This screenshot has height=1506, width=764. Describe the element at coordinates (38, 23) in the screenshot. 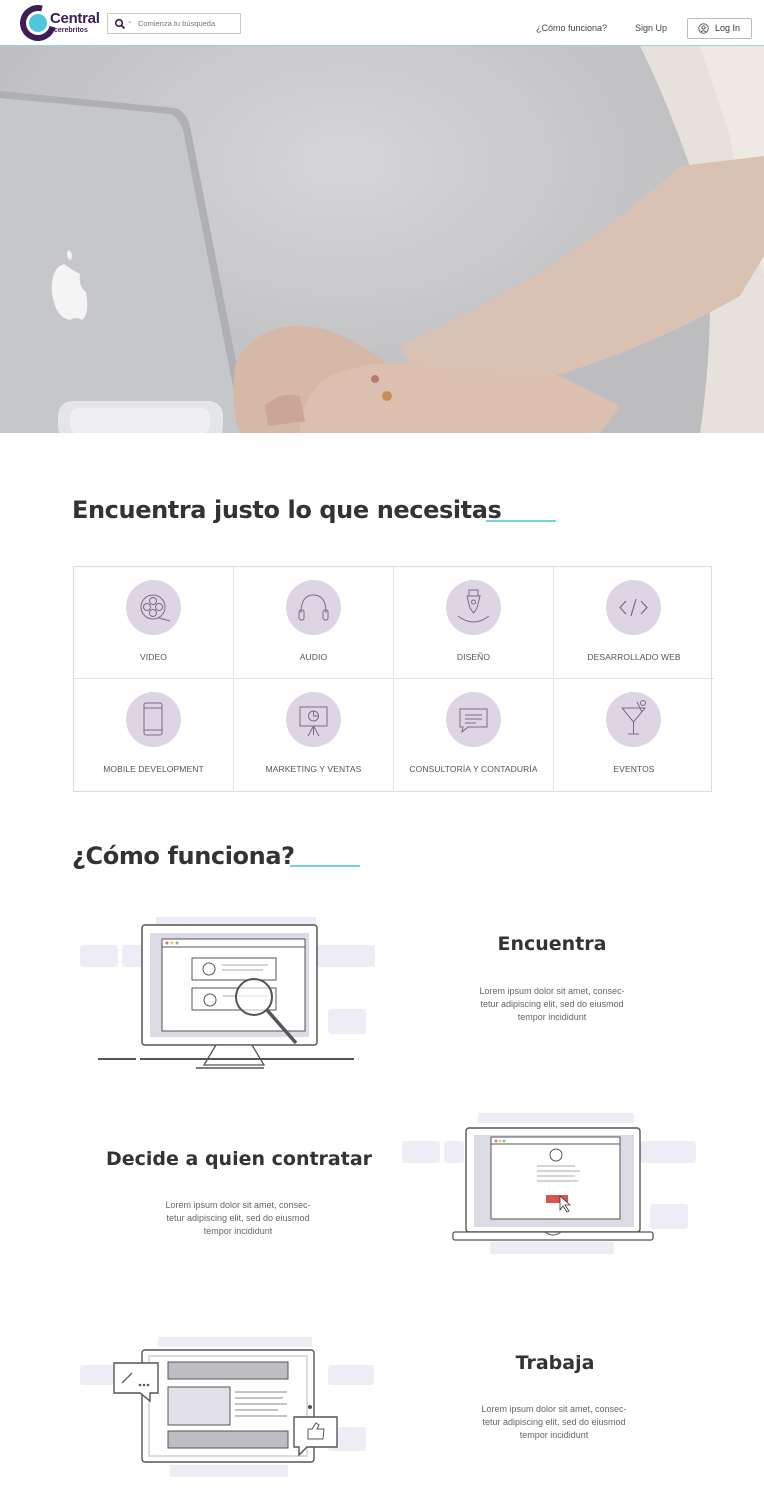

I see `logo-dot` at that location.